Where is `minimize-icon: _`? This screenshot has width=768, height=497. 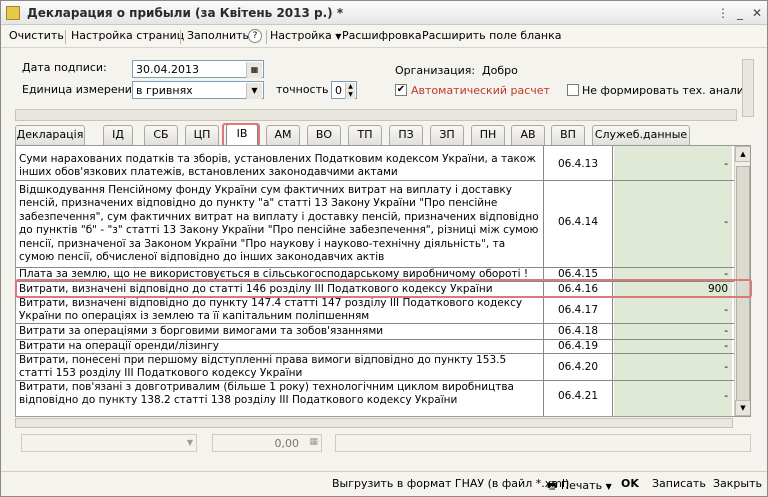
minimize-icon: _ is located at coordinates (740, 13).